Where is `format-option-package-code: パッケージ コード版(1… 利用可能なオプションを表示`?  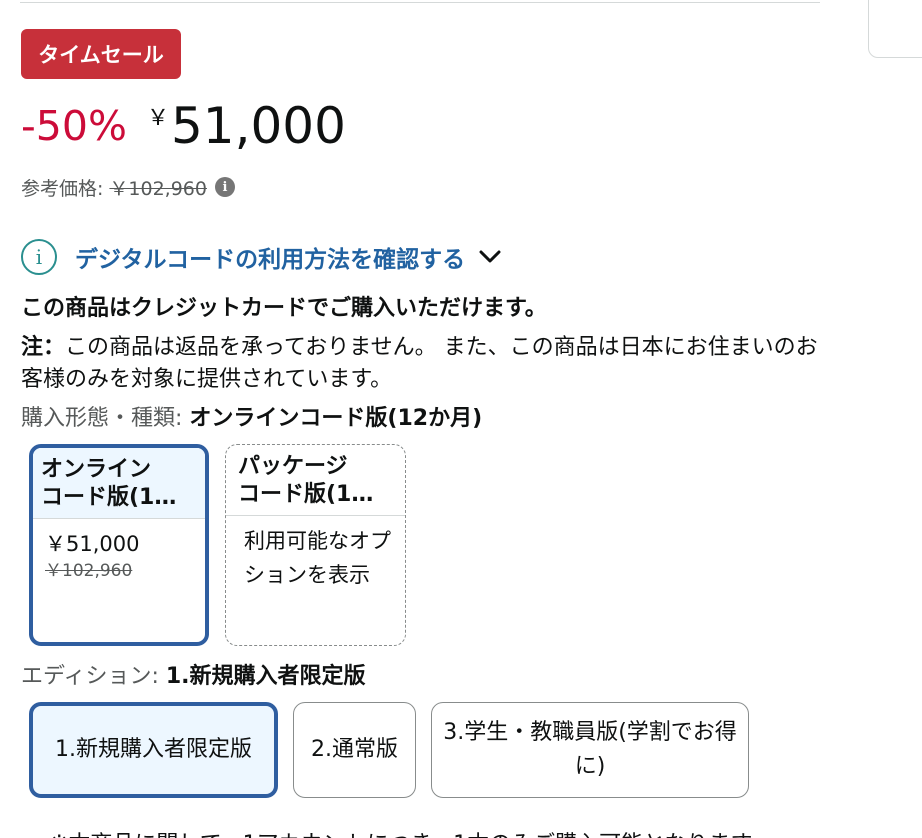
format-option-package-code: パッケージ コード版(1… 利用可能なオプションを表示 is located at coordinates (315, 545).